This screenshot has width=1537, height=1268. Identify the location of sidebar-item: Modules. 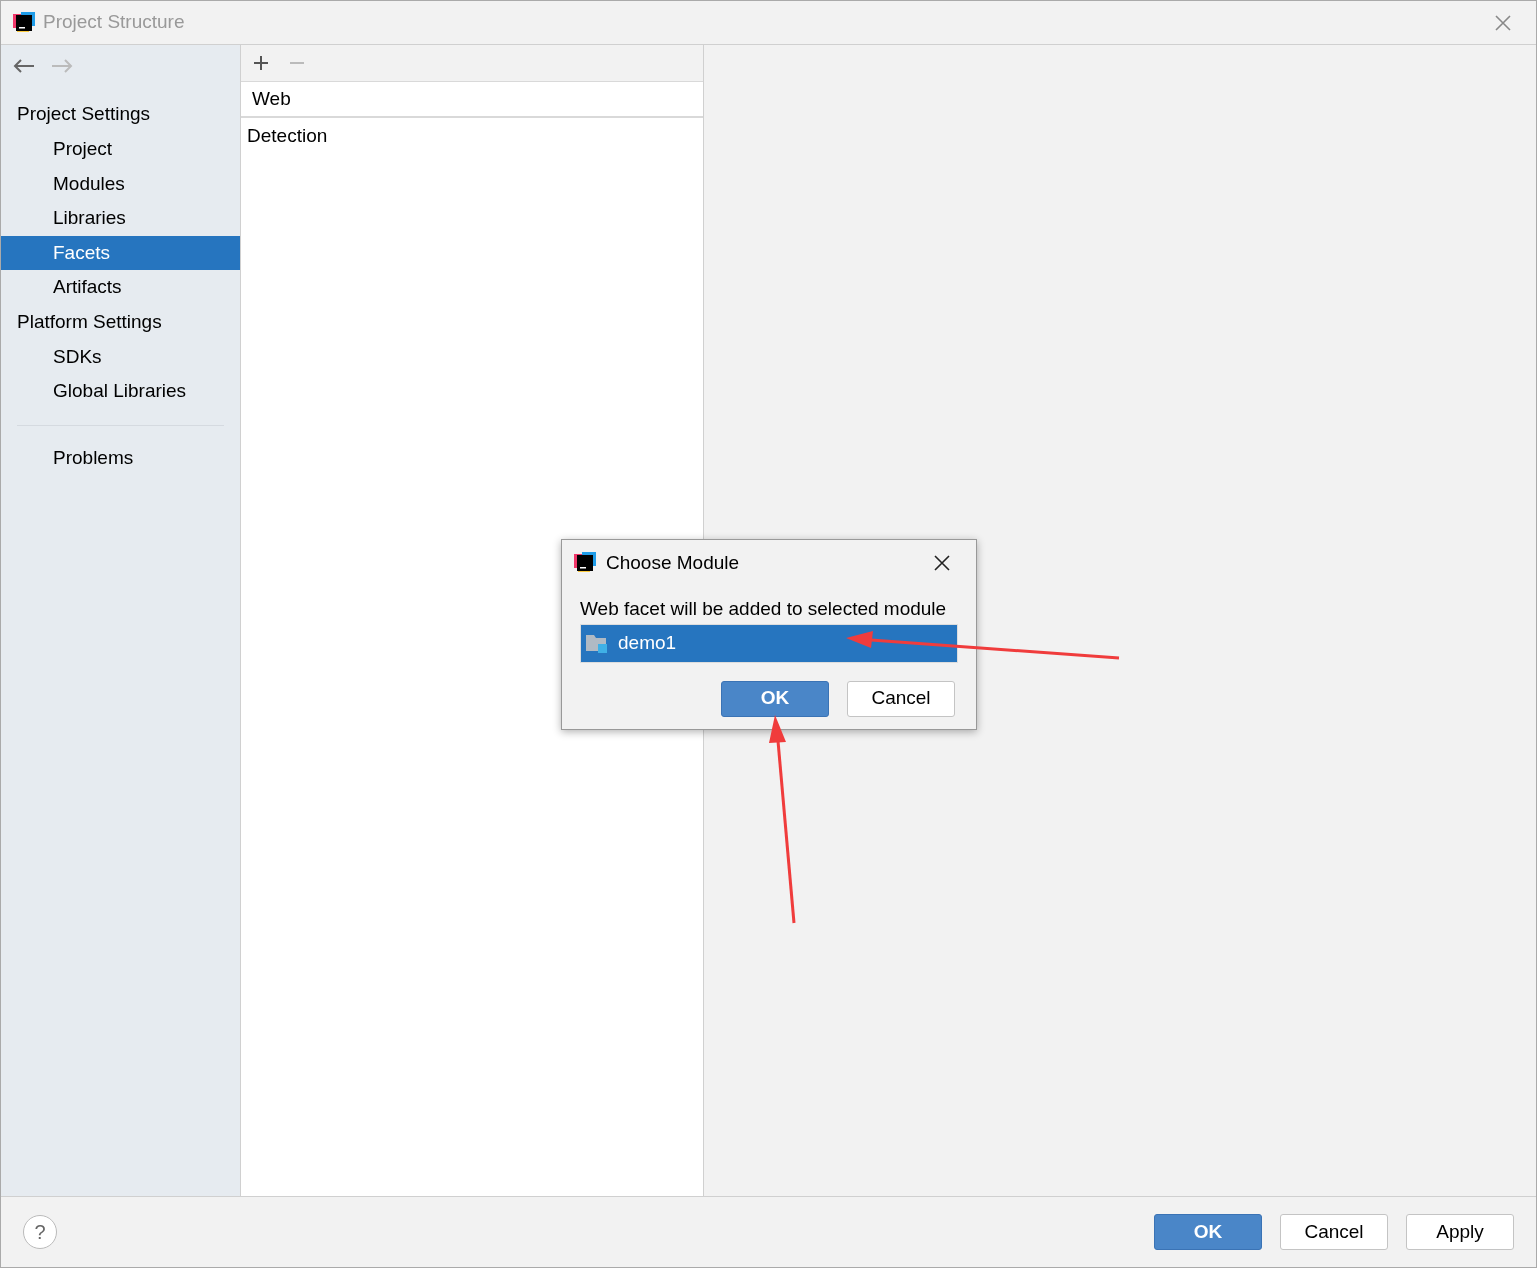
(120, 183).